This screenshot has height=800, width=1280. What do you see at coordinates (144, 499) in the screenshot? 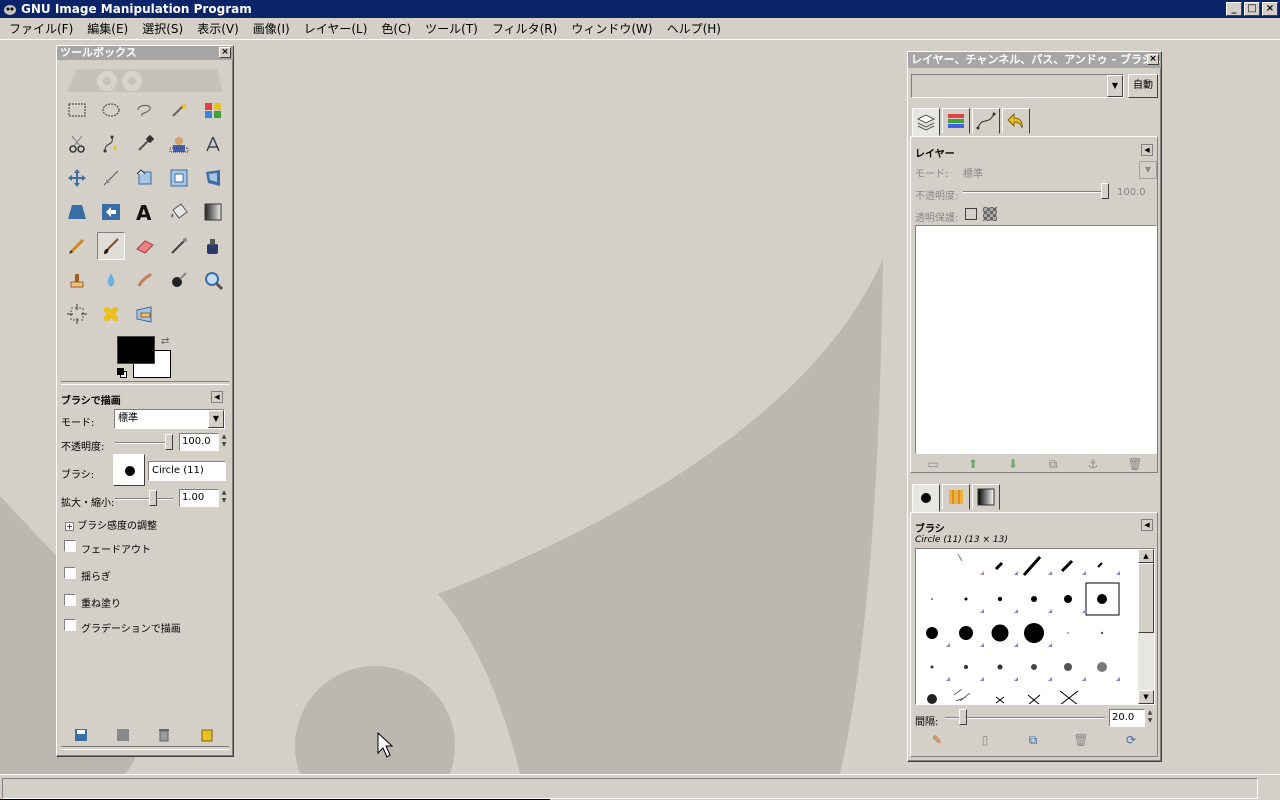
I see `scale-slider` at bounding box center [144, 499].